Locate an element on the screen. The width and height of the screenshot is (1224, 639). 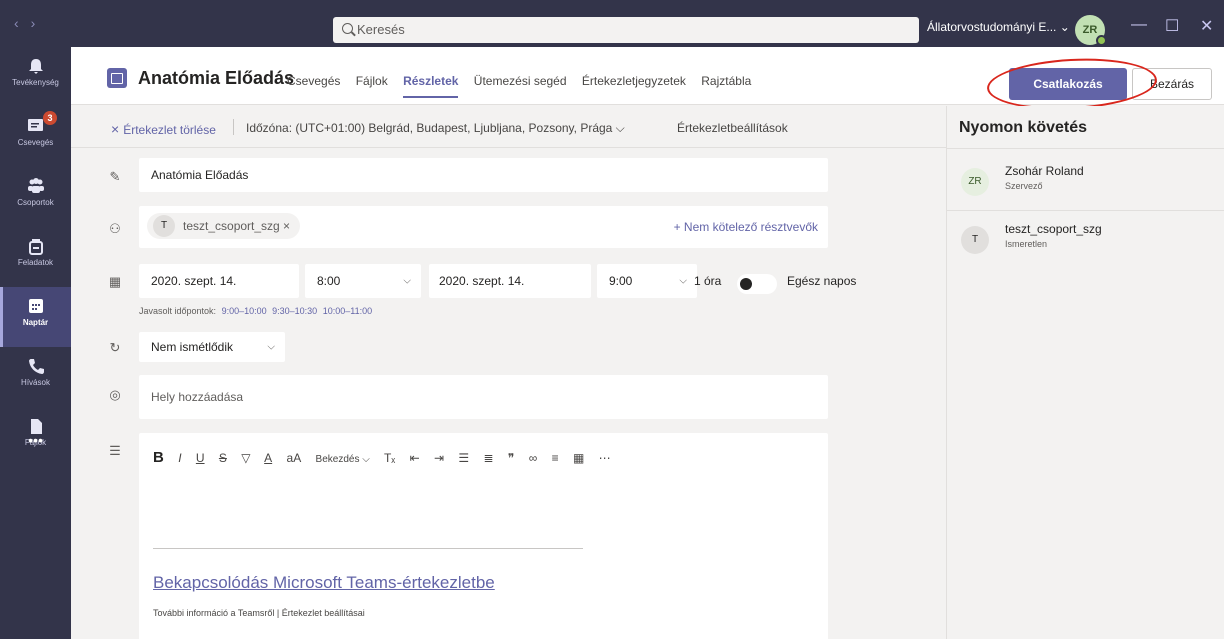
rail-item-activity: Tevékenység is located at coordinates (35, 77).